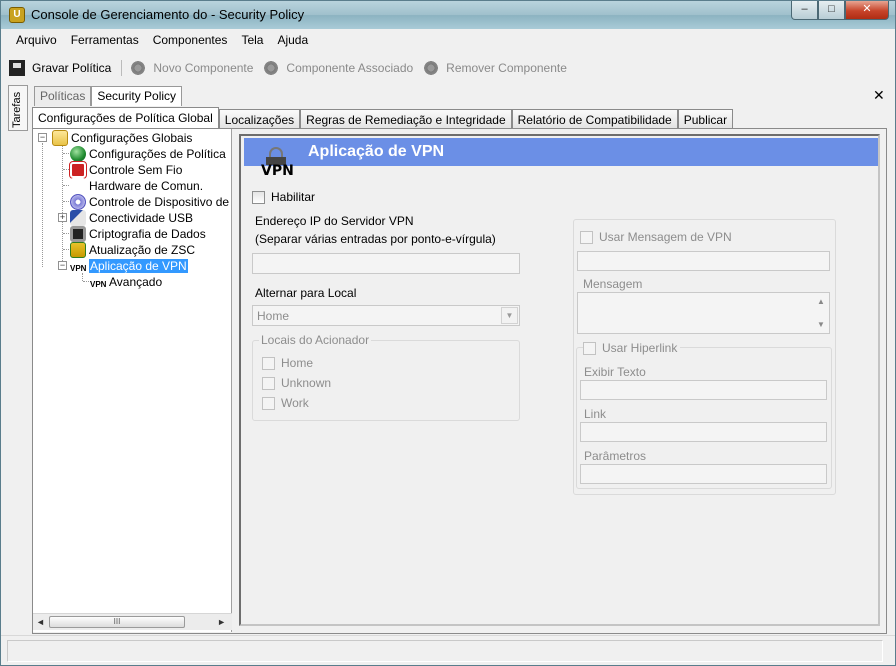  I want to click on remove-component-button: Remover Componente, so click(495, 68).